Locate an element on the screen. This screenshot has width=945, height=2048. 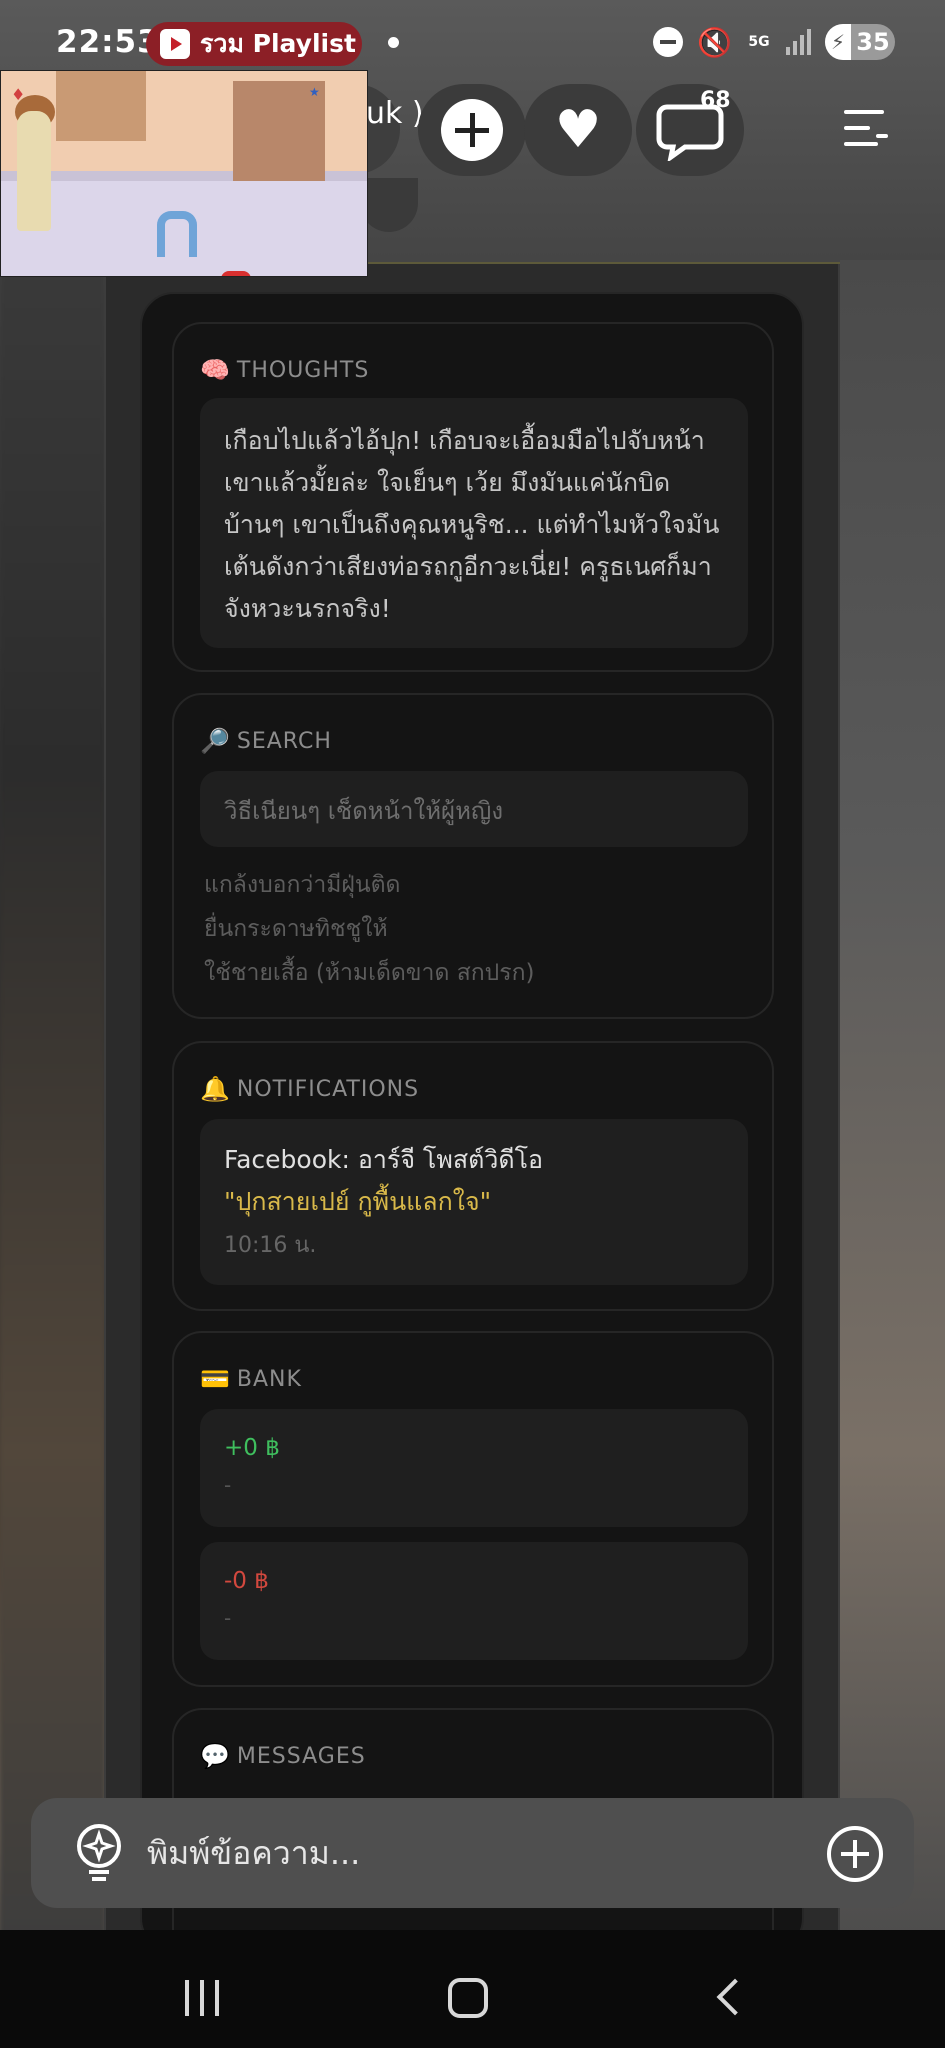
user-chip-label: uk ) is located at coordinates (395, 113).